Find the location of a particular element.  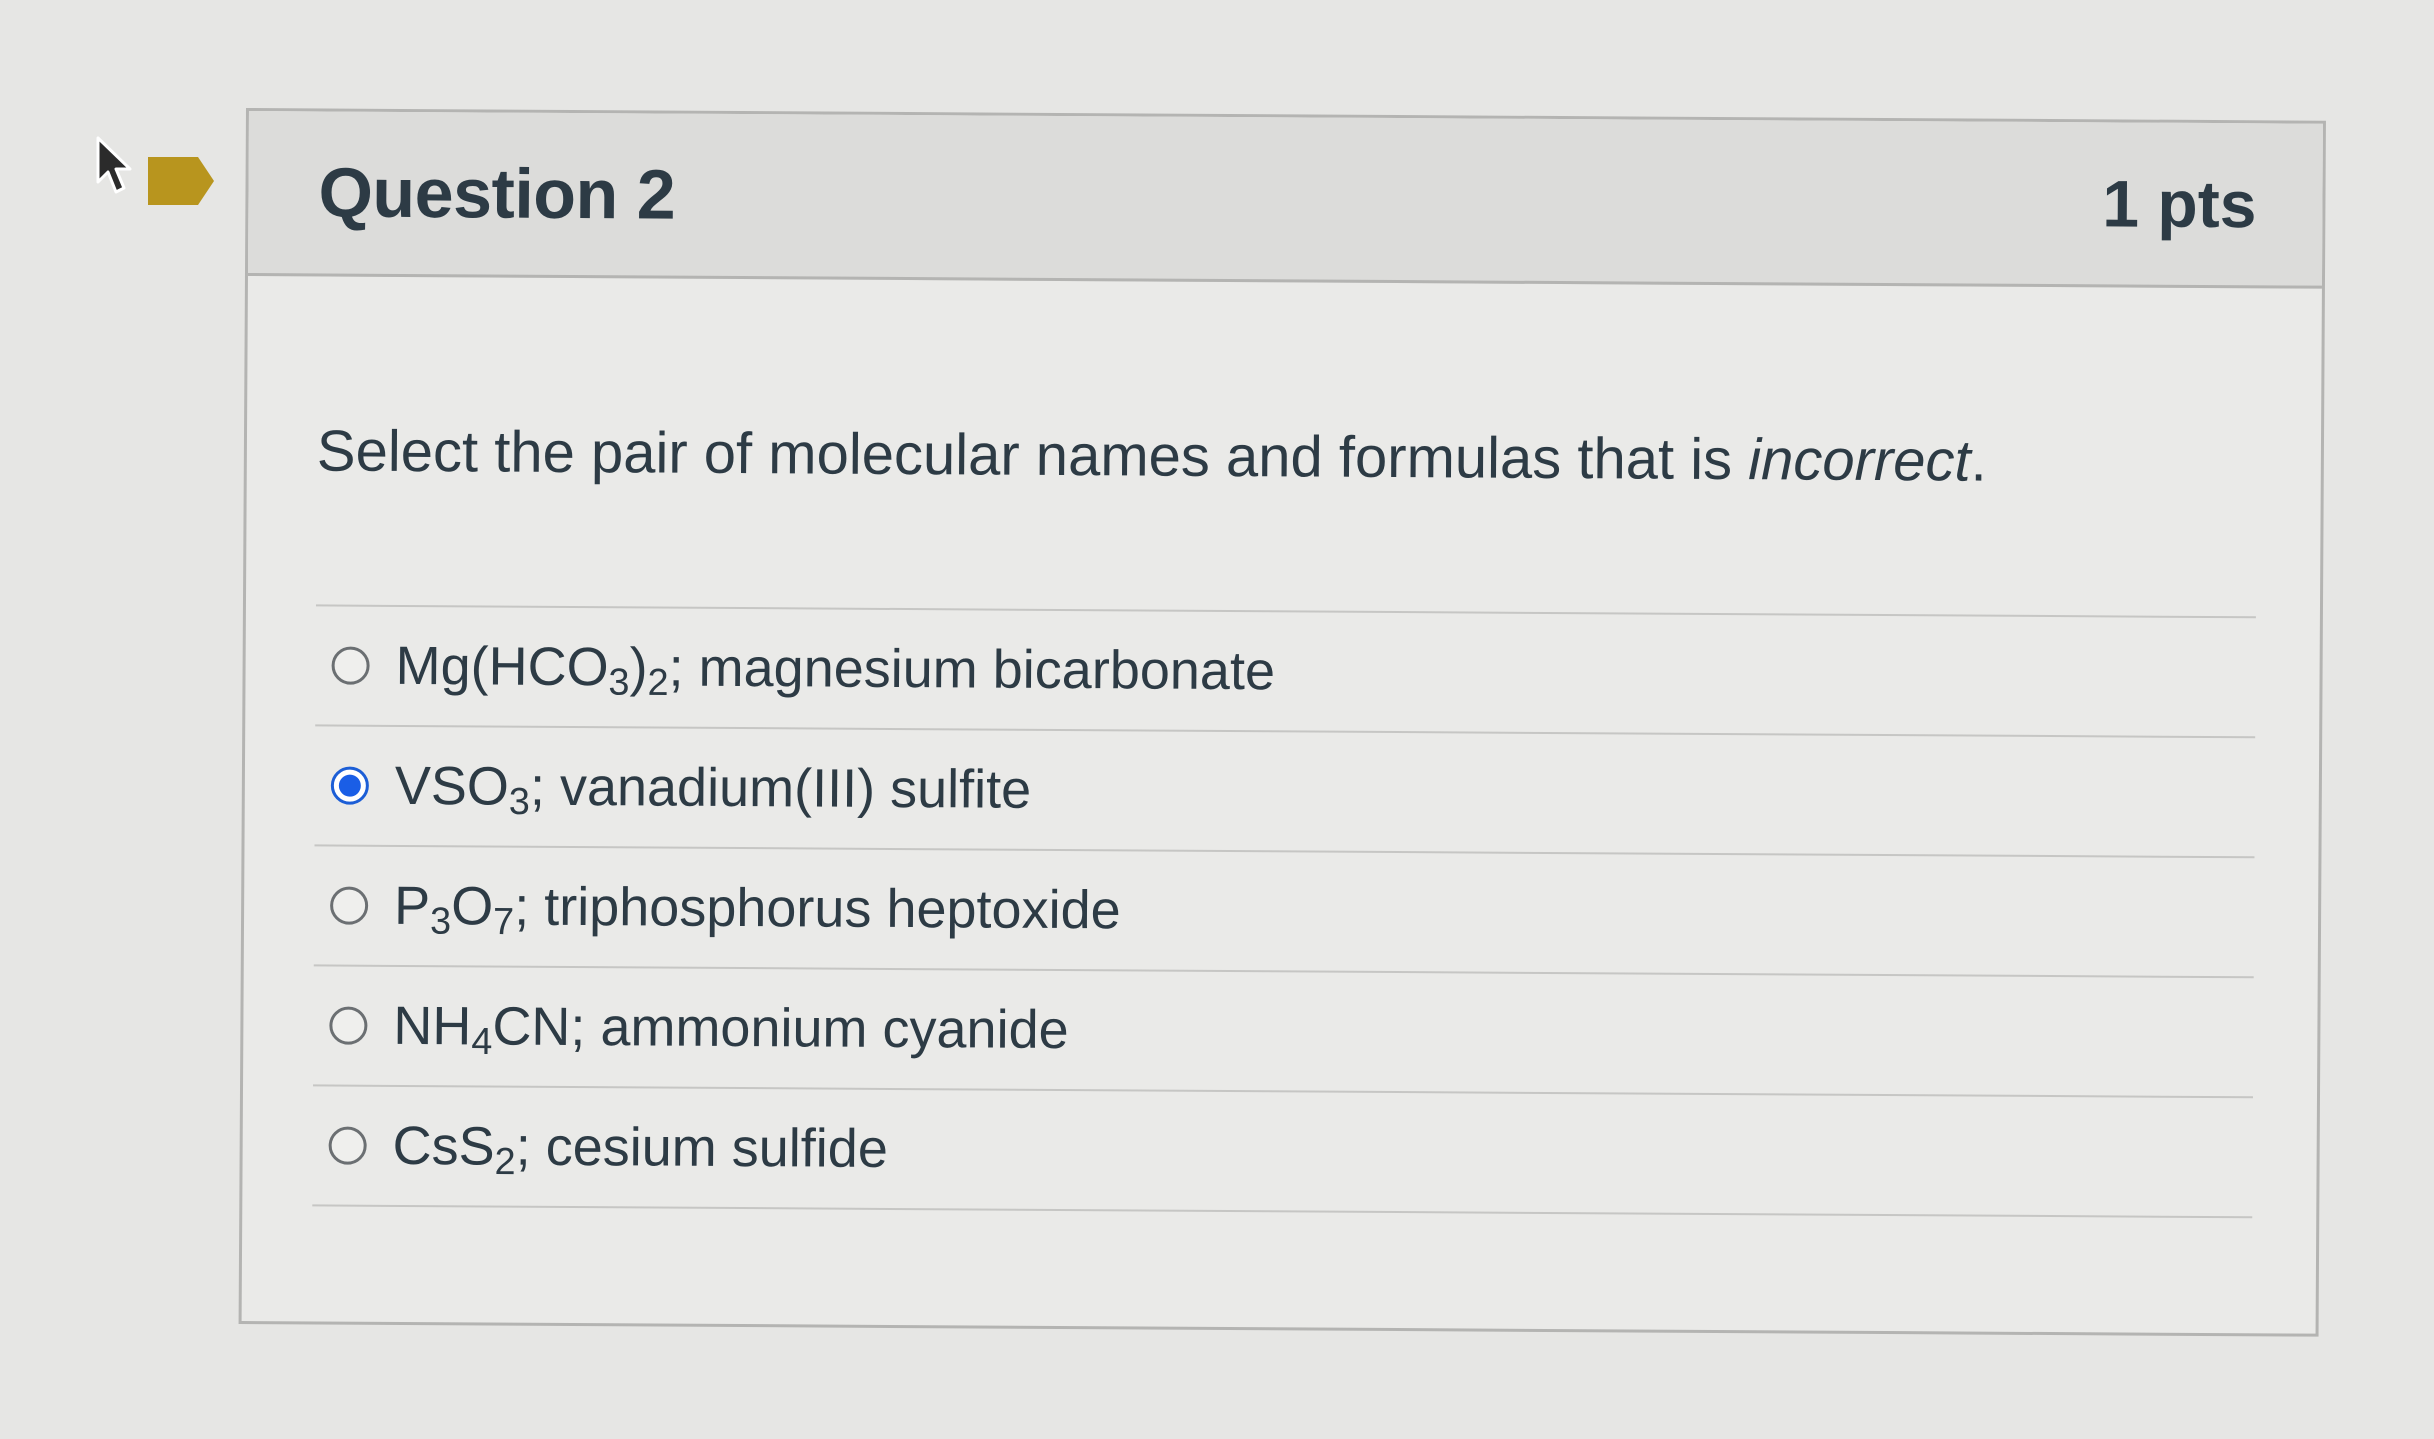

question-header: Question 2 1 pts is located at coordinates (1285, 200).